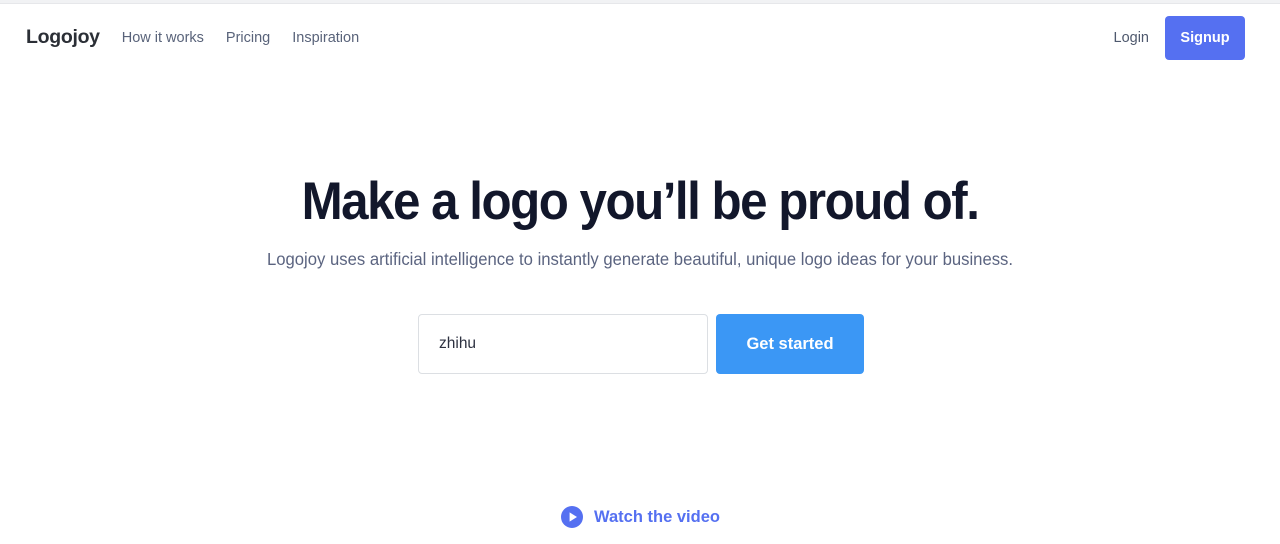 Image resolution: width=1280 pixels, height=544 pixels. I want to click on watch-video-link: Watch the video, so click(640, 517).